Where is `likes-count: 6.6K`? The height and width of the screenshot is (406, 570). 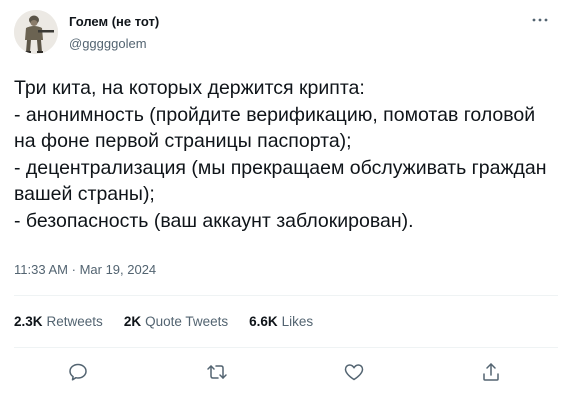 likes-count: 6.6K is located at coordinates (263, 321).